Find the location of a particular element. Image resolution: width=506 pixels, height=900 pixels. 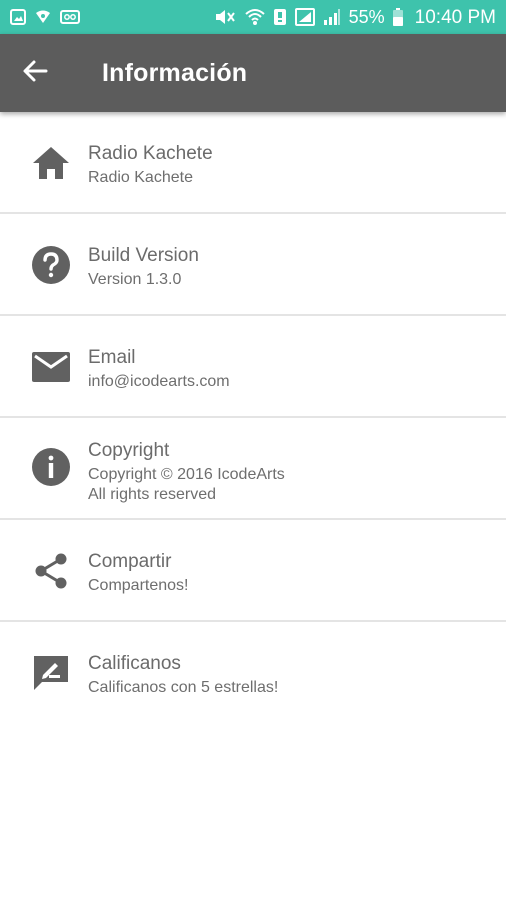

list-item-email: Email info@icodearts.com is located at coordinates (253, 367).